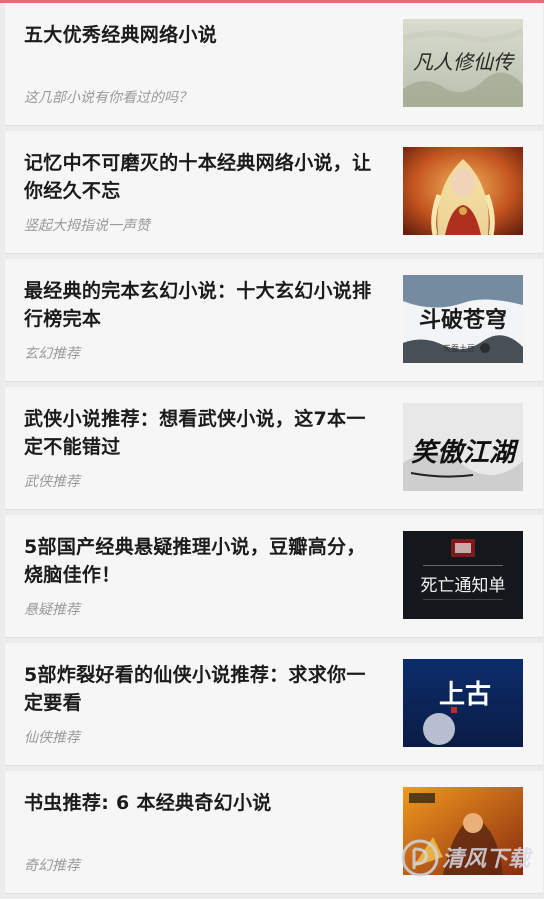 The image size is (544, 899). I want to click on article-card: 书虫推荐: 6 本经典奇幻小说 奇幻推荐, so click(274, 832).